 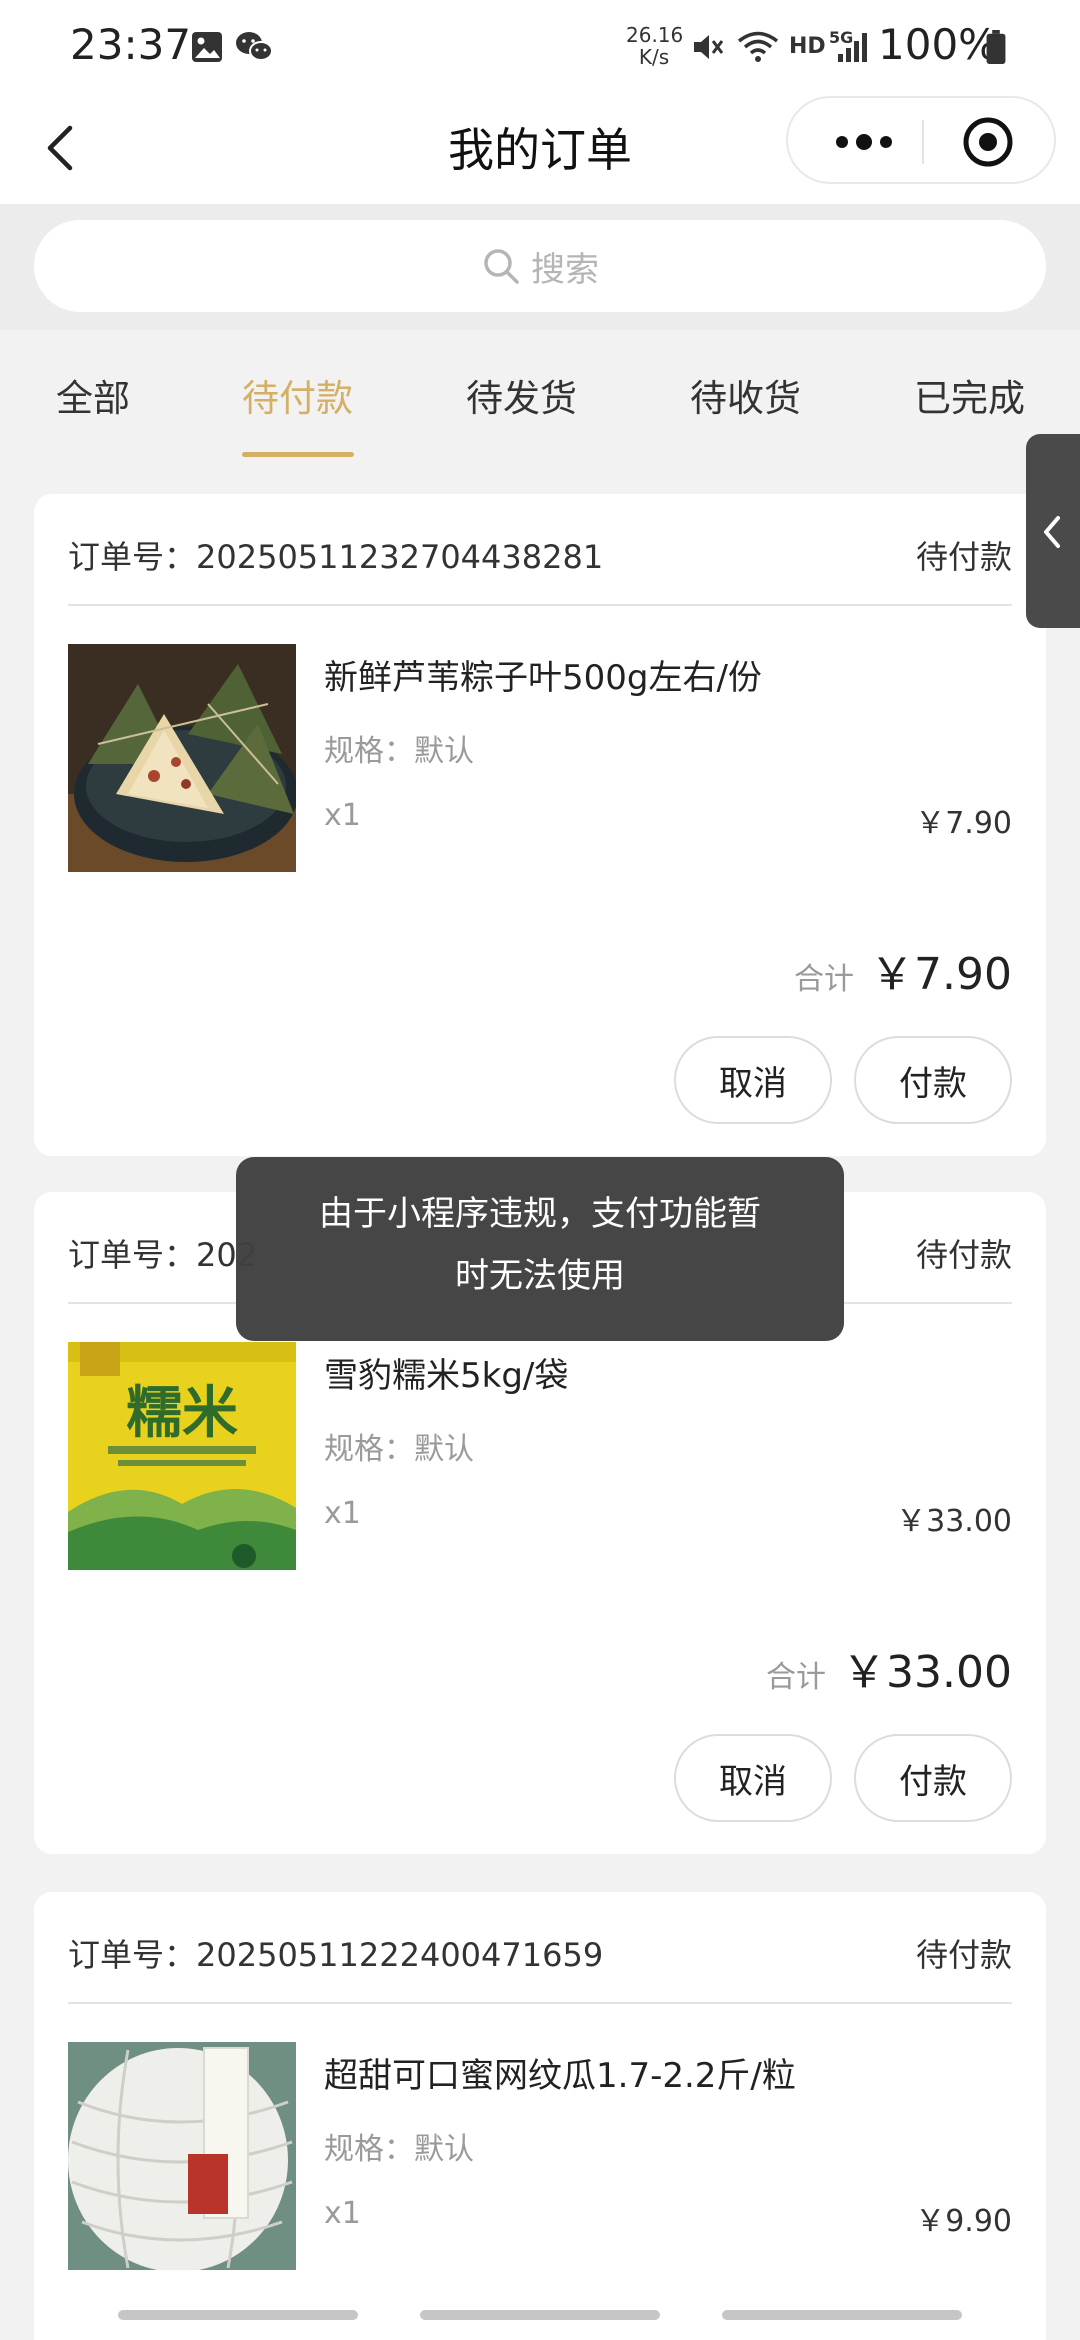 I want to click on chevron-left-icon, so click(x=1052, y=532).